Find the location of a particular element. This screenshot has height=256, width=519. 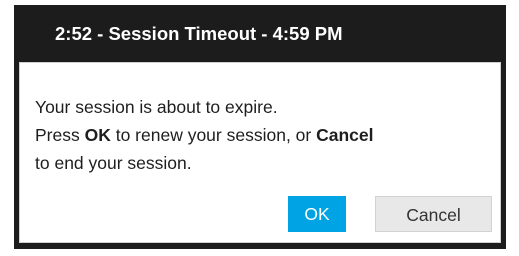

message-renew-text: to renew your session, or is located at coordinates (213, 135).